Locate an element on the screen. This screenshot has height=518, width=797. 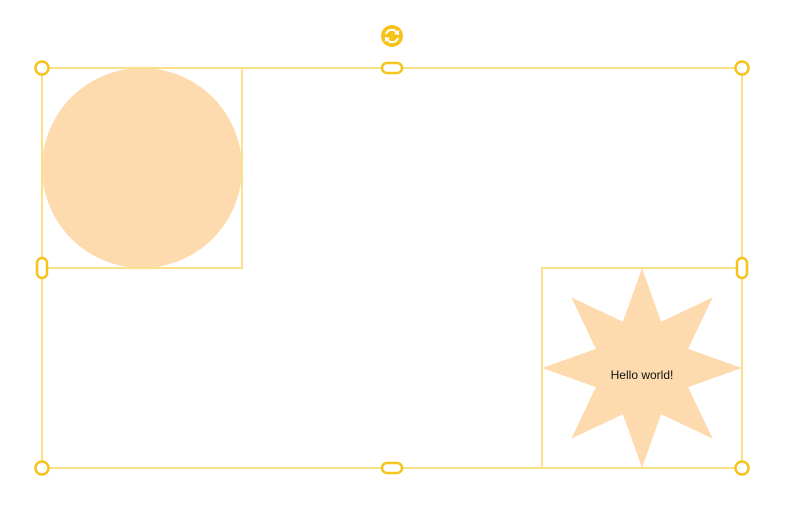
resize-handle-left is located at coordinates (42, 268).